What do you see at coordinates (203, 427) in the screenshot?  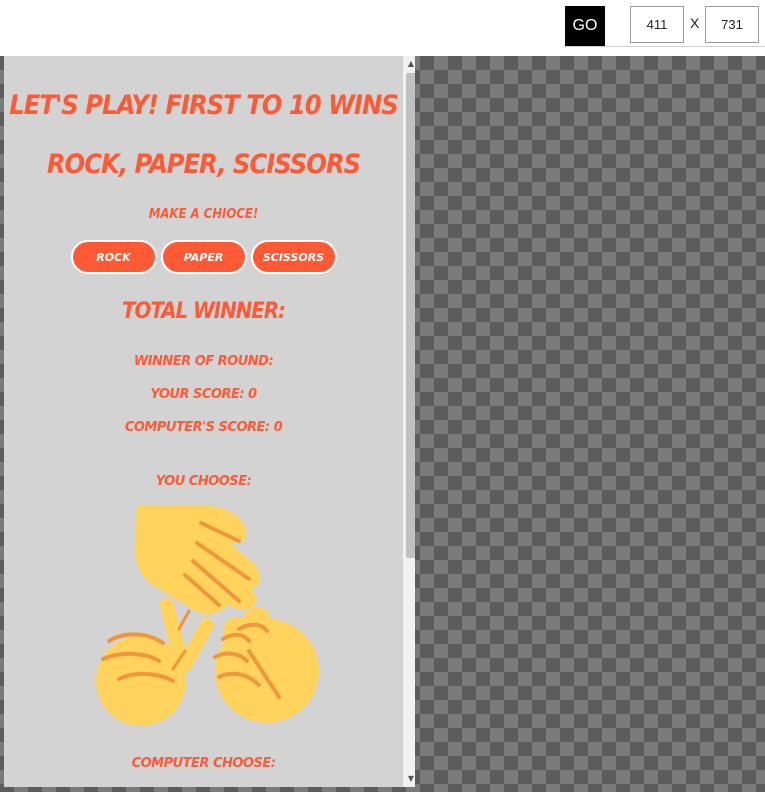 I see `computer-score: Computer's score: 0` at bounding box center [203, 427].